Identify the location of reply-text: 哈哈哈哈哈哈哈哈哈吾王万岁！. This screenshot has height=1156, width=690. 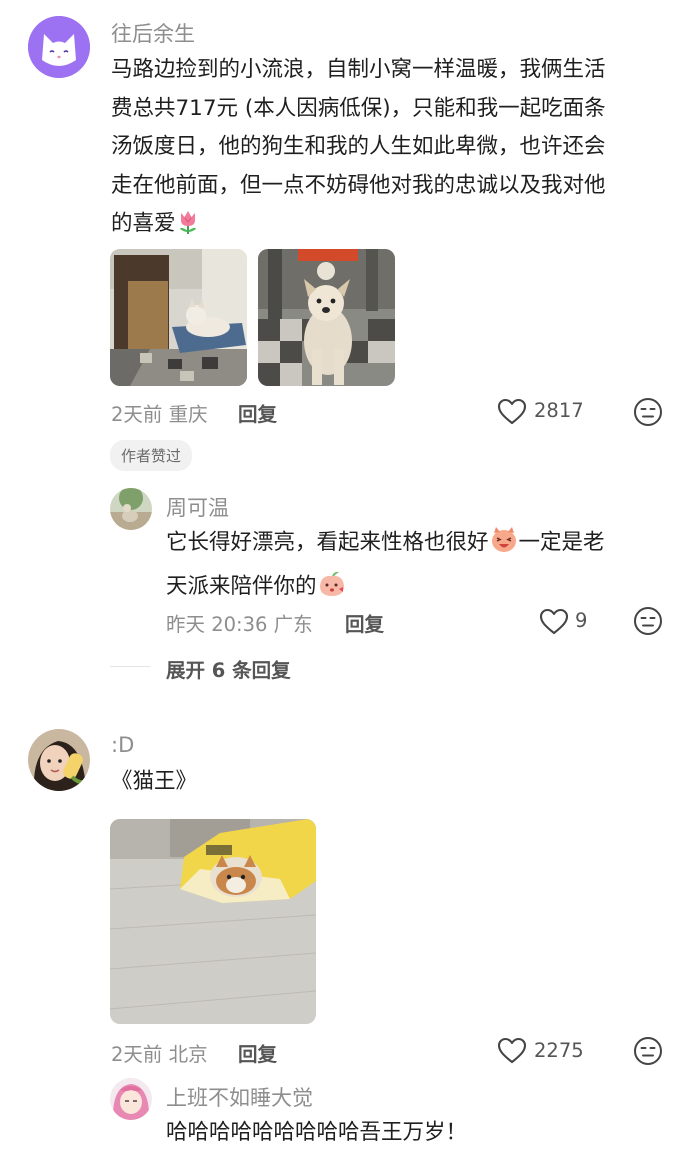
(317, 1132).